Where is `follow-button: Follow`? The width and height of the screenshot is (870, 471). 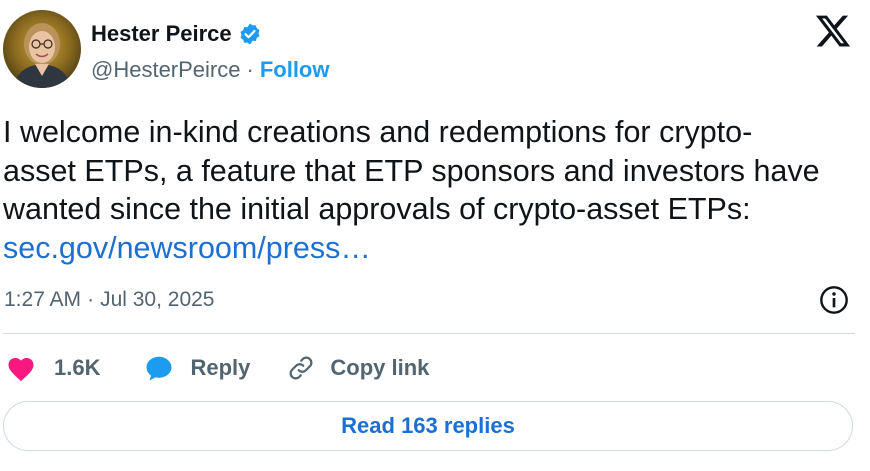 follow-button: Follow is located at coordinates (295, 70).